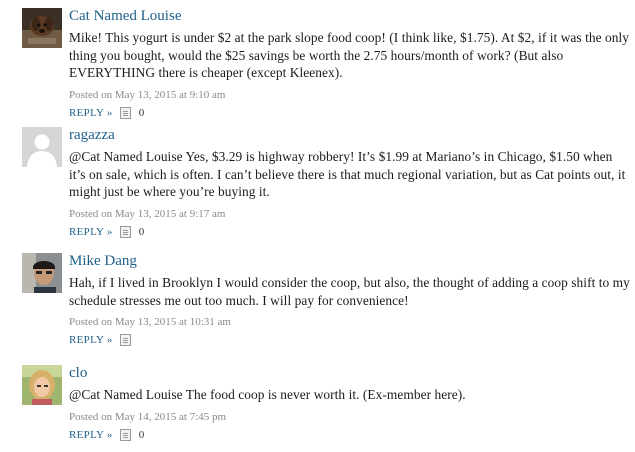  I want to click on comment-author: Cat Named Louise, so click(350, 16).